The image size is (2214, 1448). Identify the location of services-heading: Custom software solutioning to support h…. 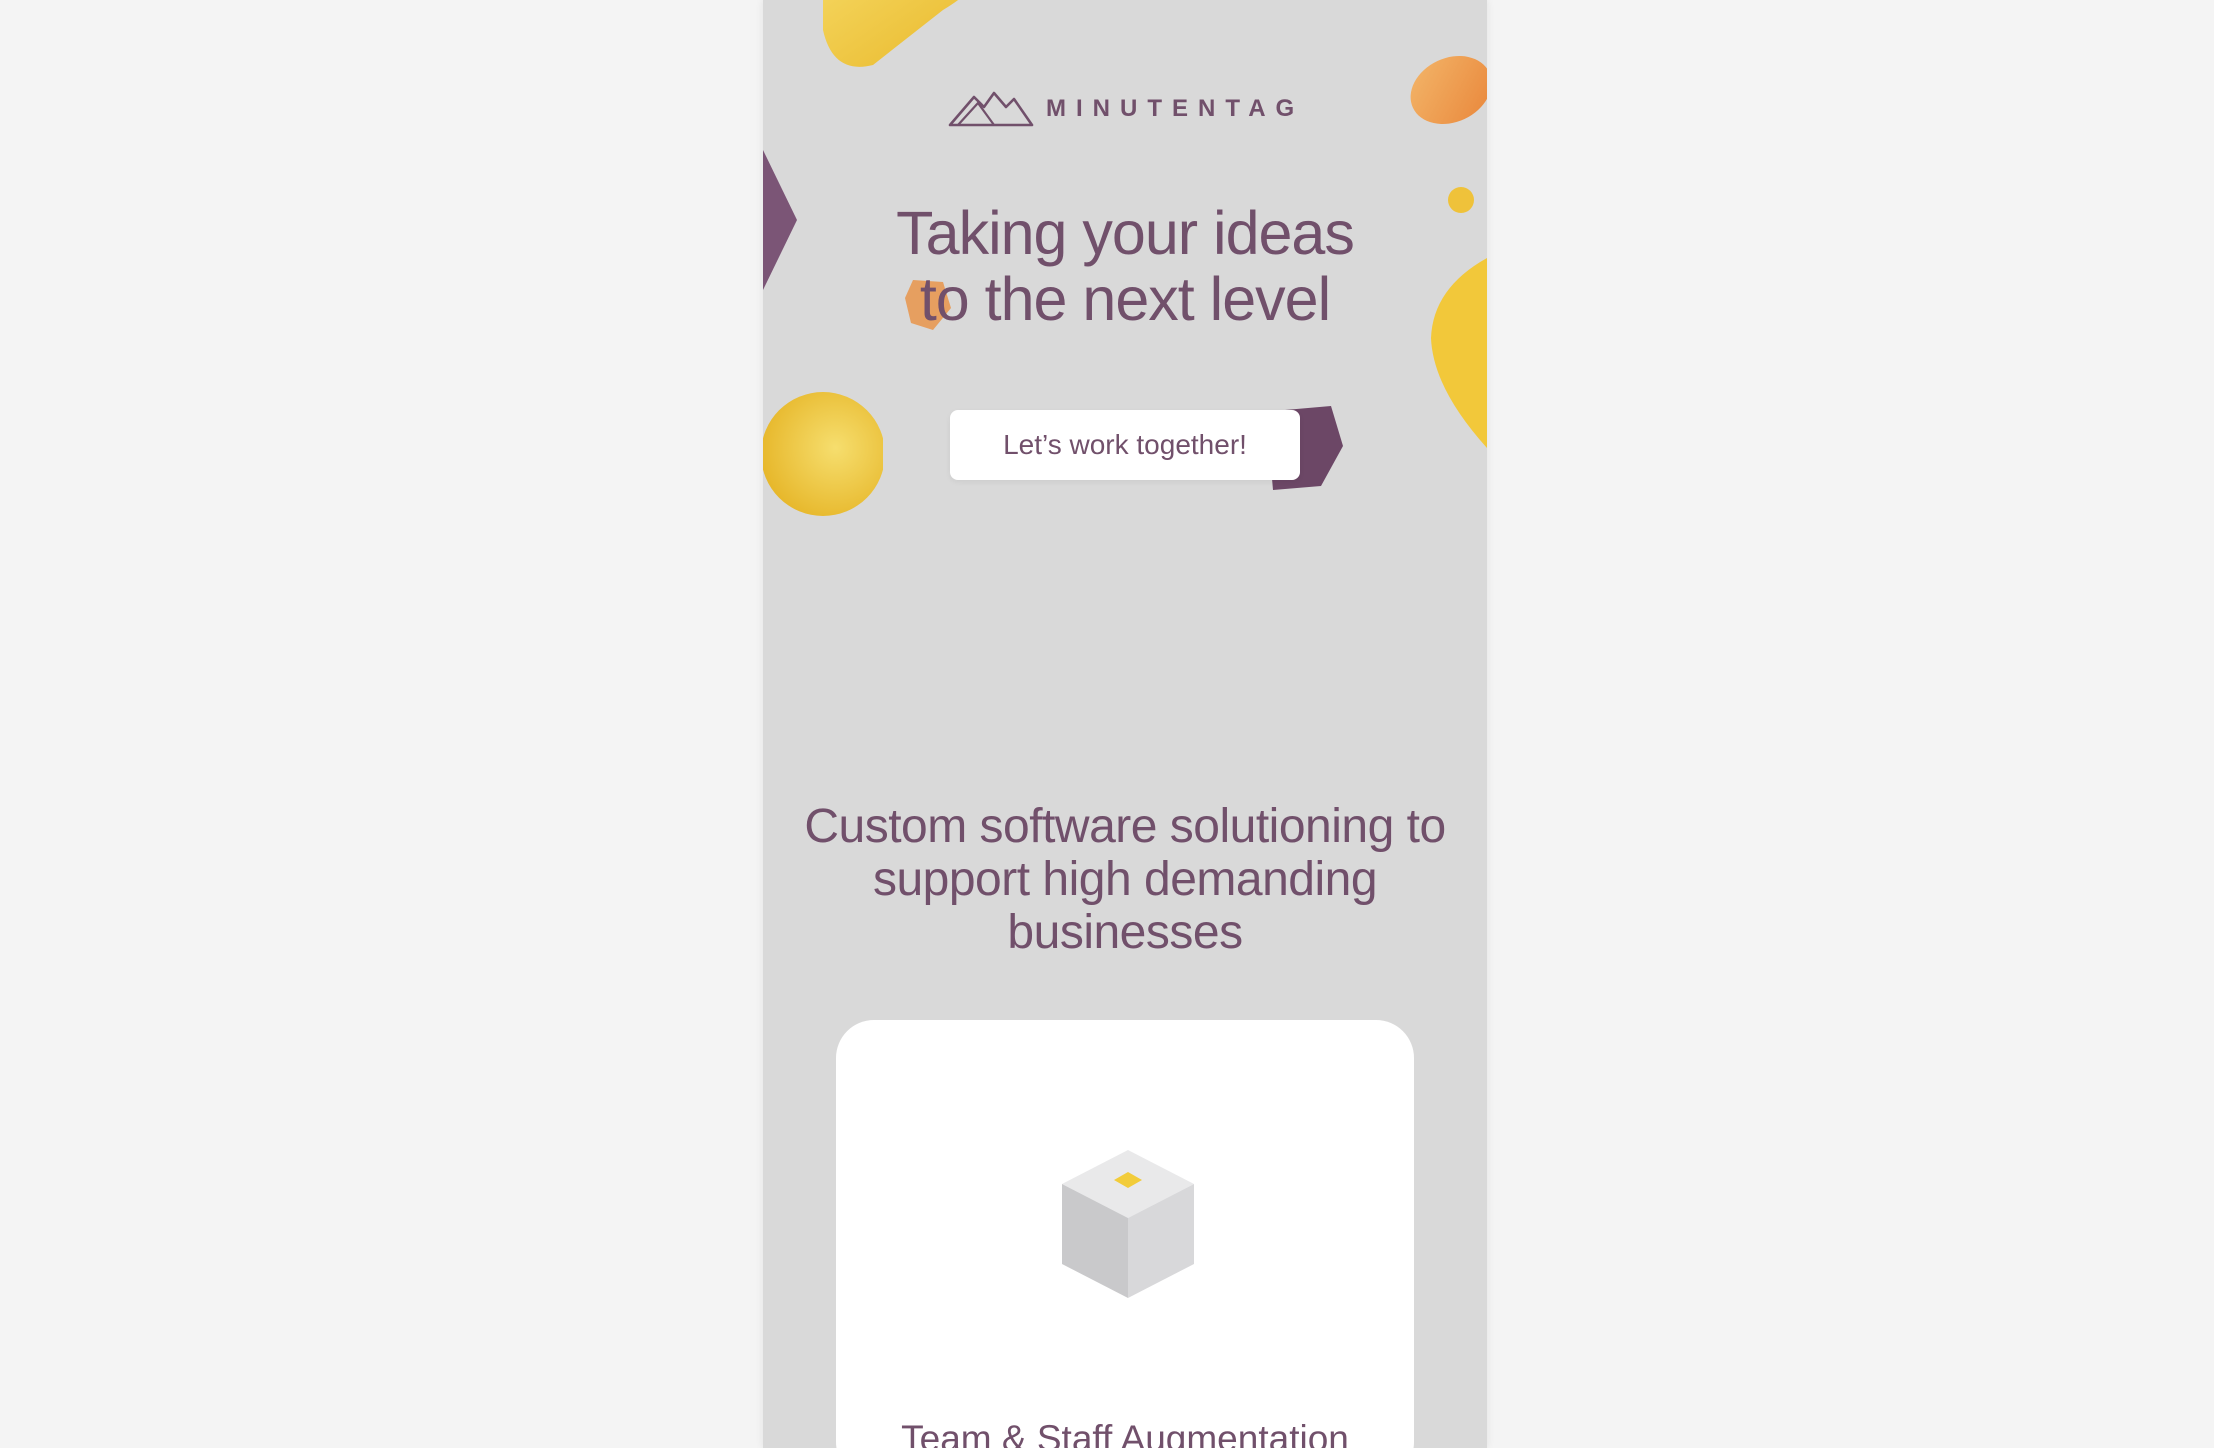
(1125, 879).